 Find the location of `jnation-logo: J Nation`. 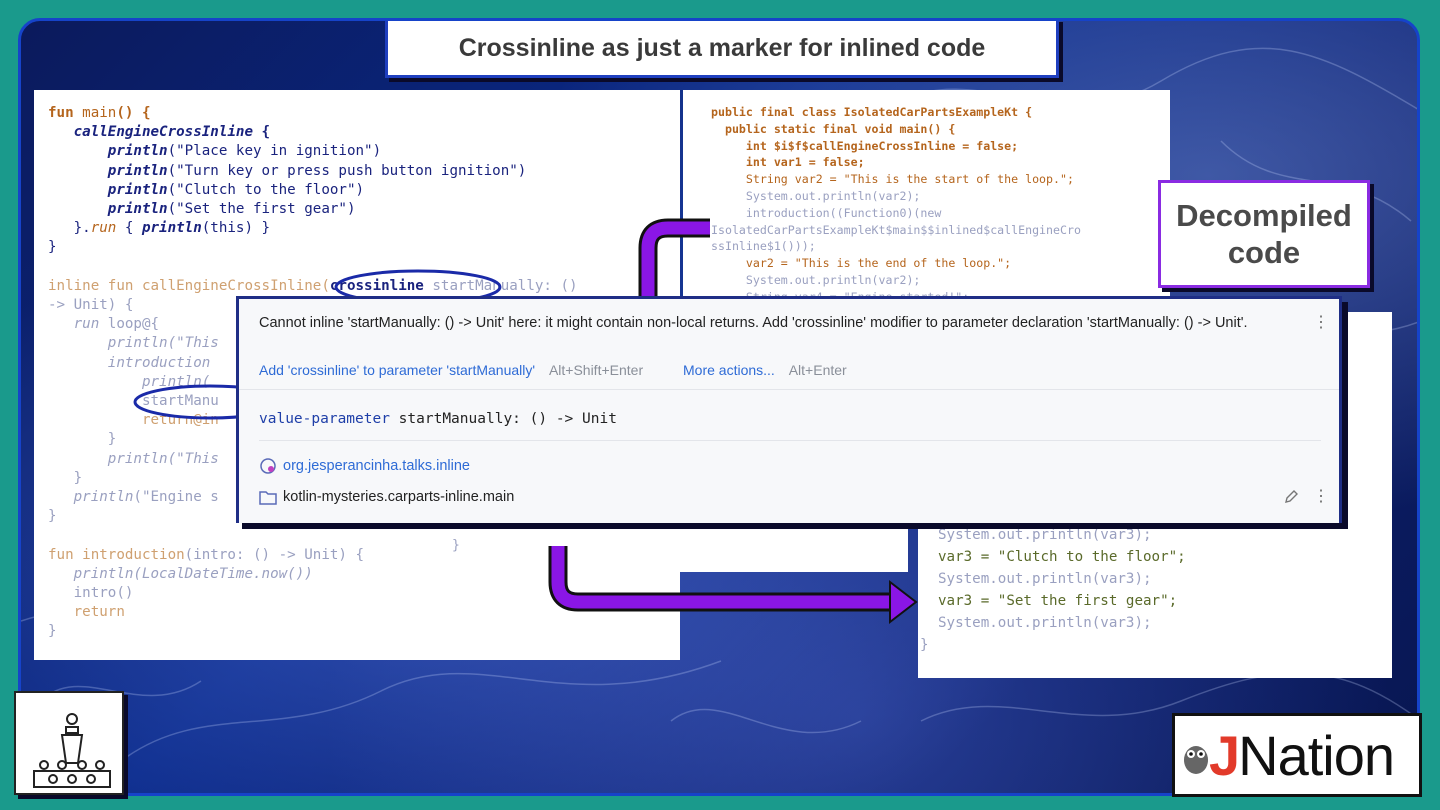

jnation-logo: J Nation is located at coordinates (1297, 755).